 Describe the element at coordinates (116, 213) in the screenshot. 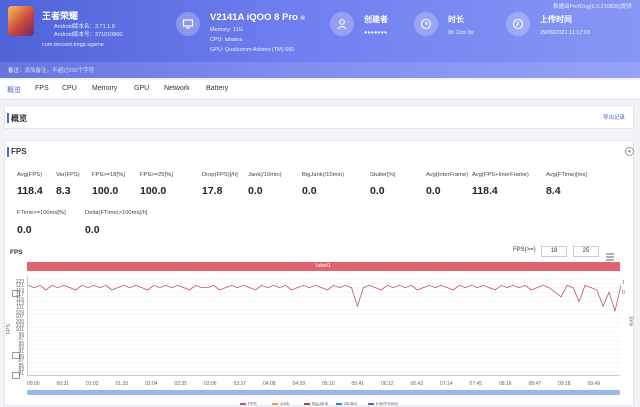

I see `stat-label: Delta(FTime)>100ms[/h]` at that location.